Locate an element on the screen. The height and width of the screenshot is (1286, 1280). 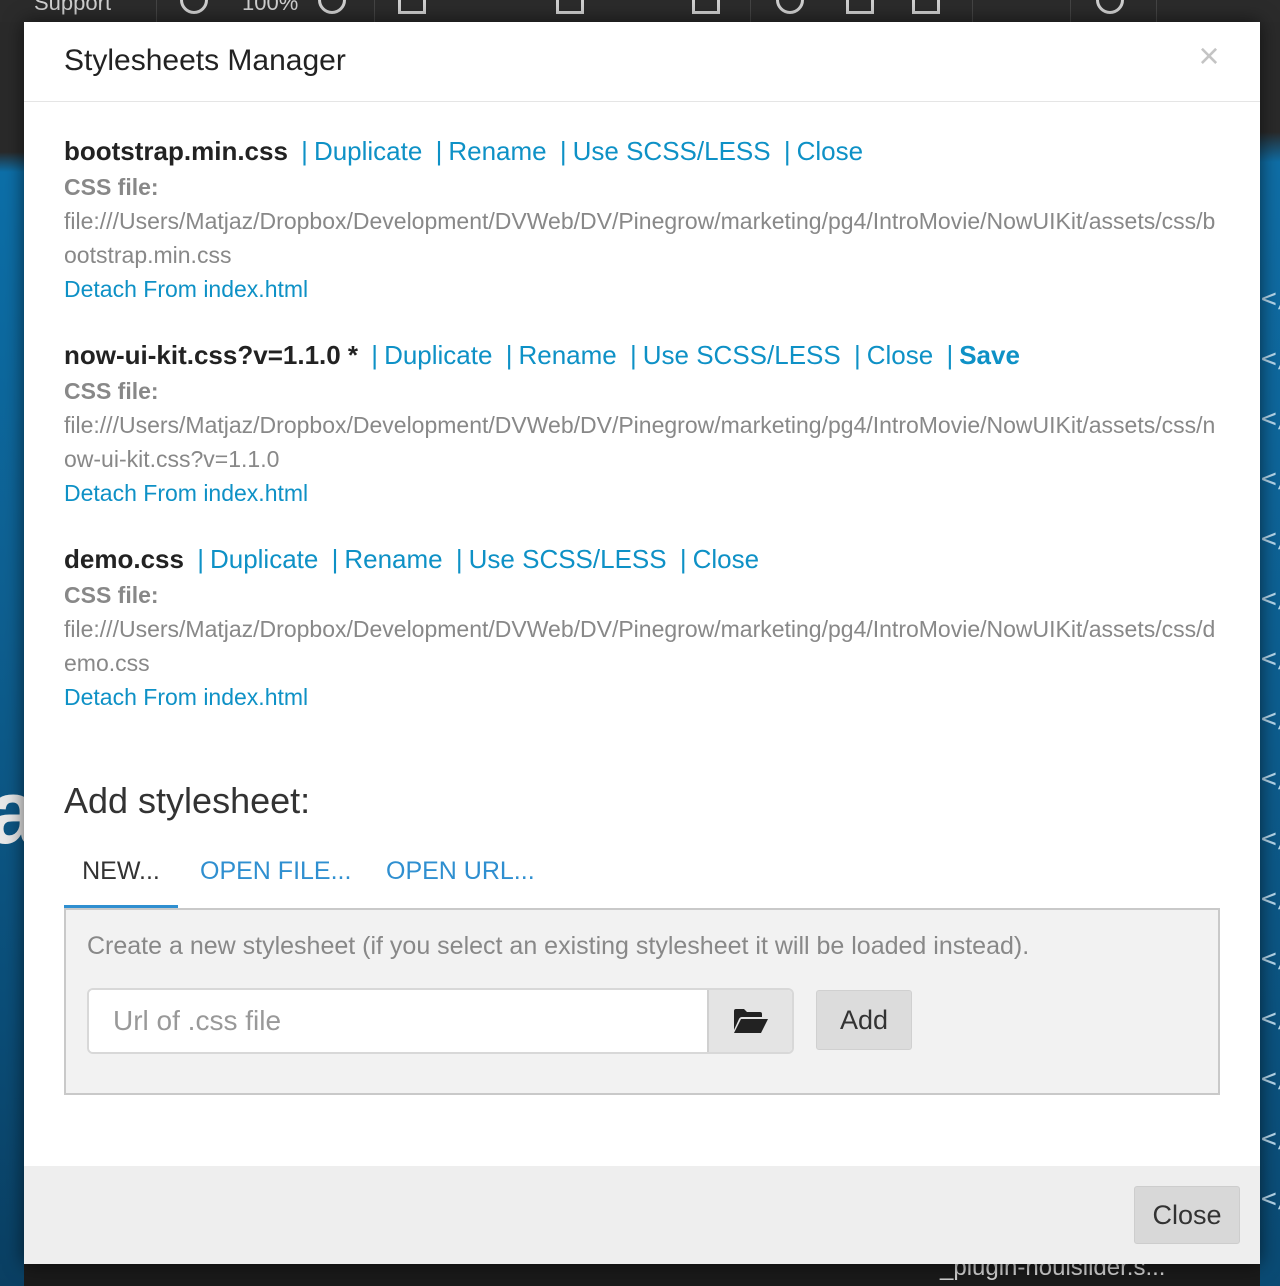
stylesheet-name: demo.css is located at coordinates (124, 559).